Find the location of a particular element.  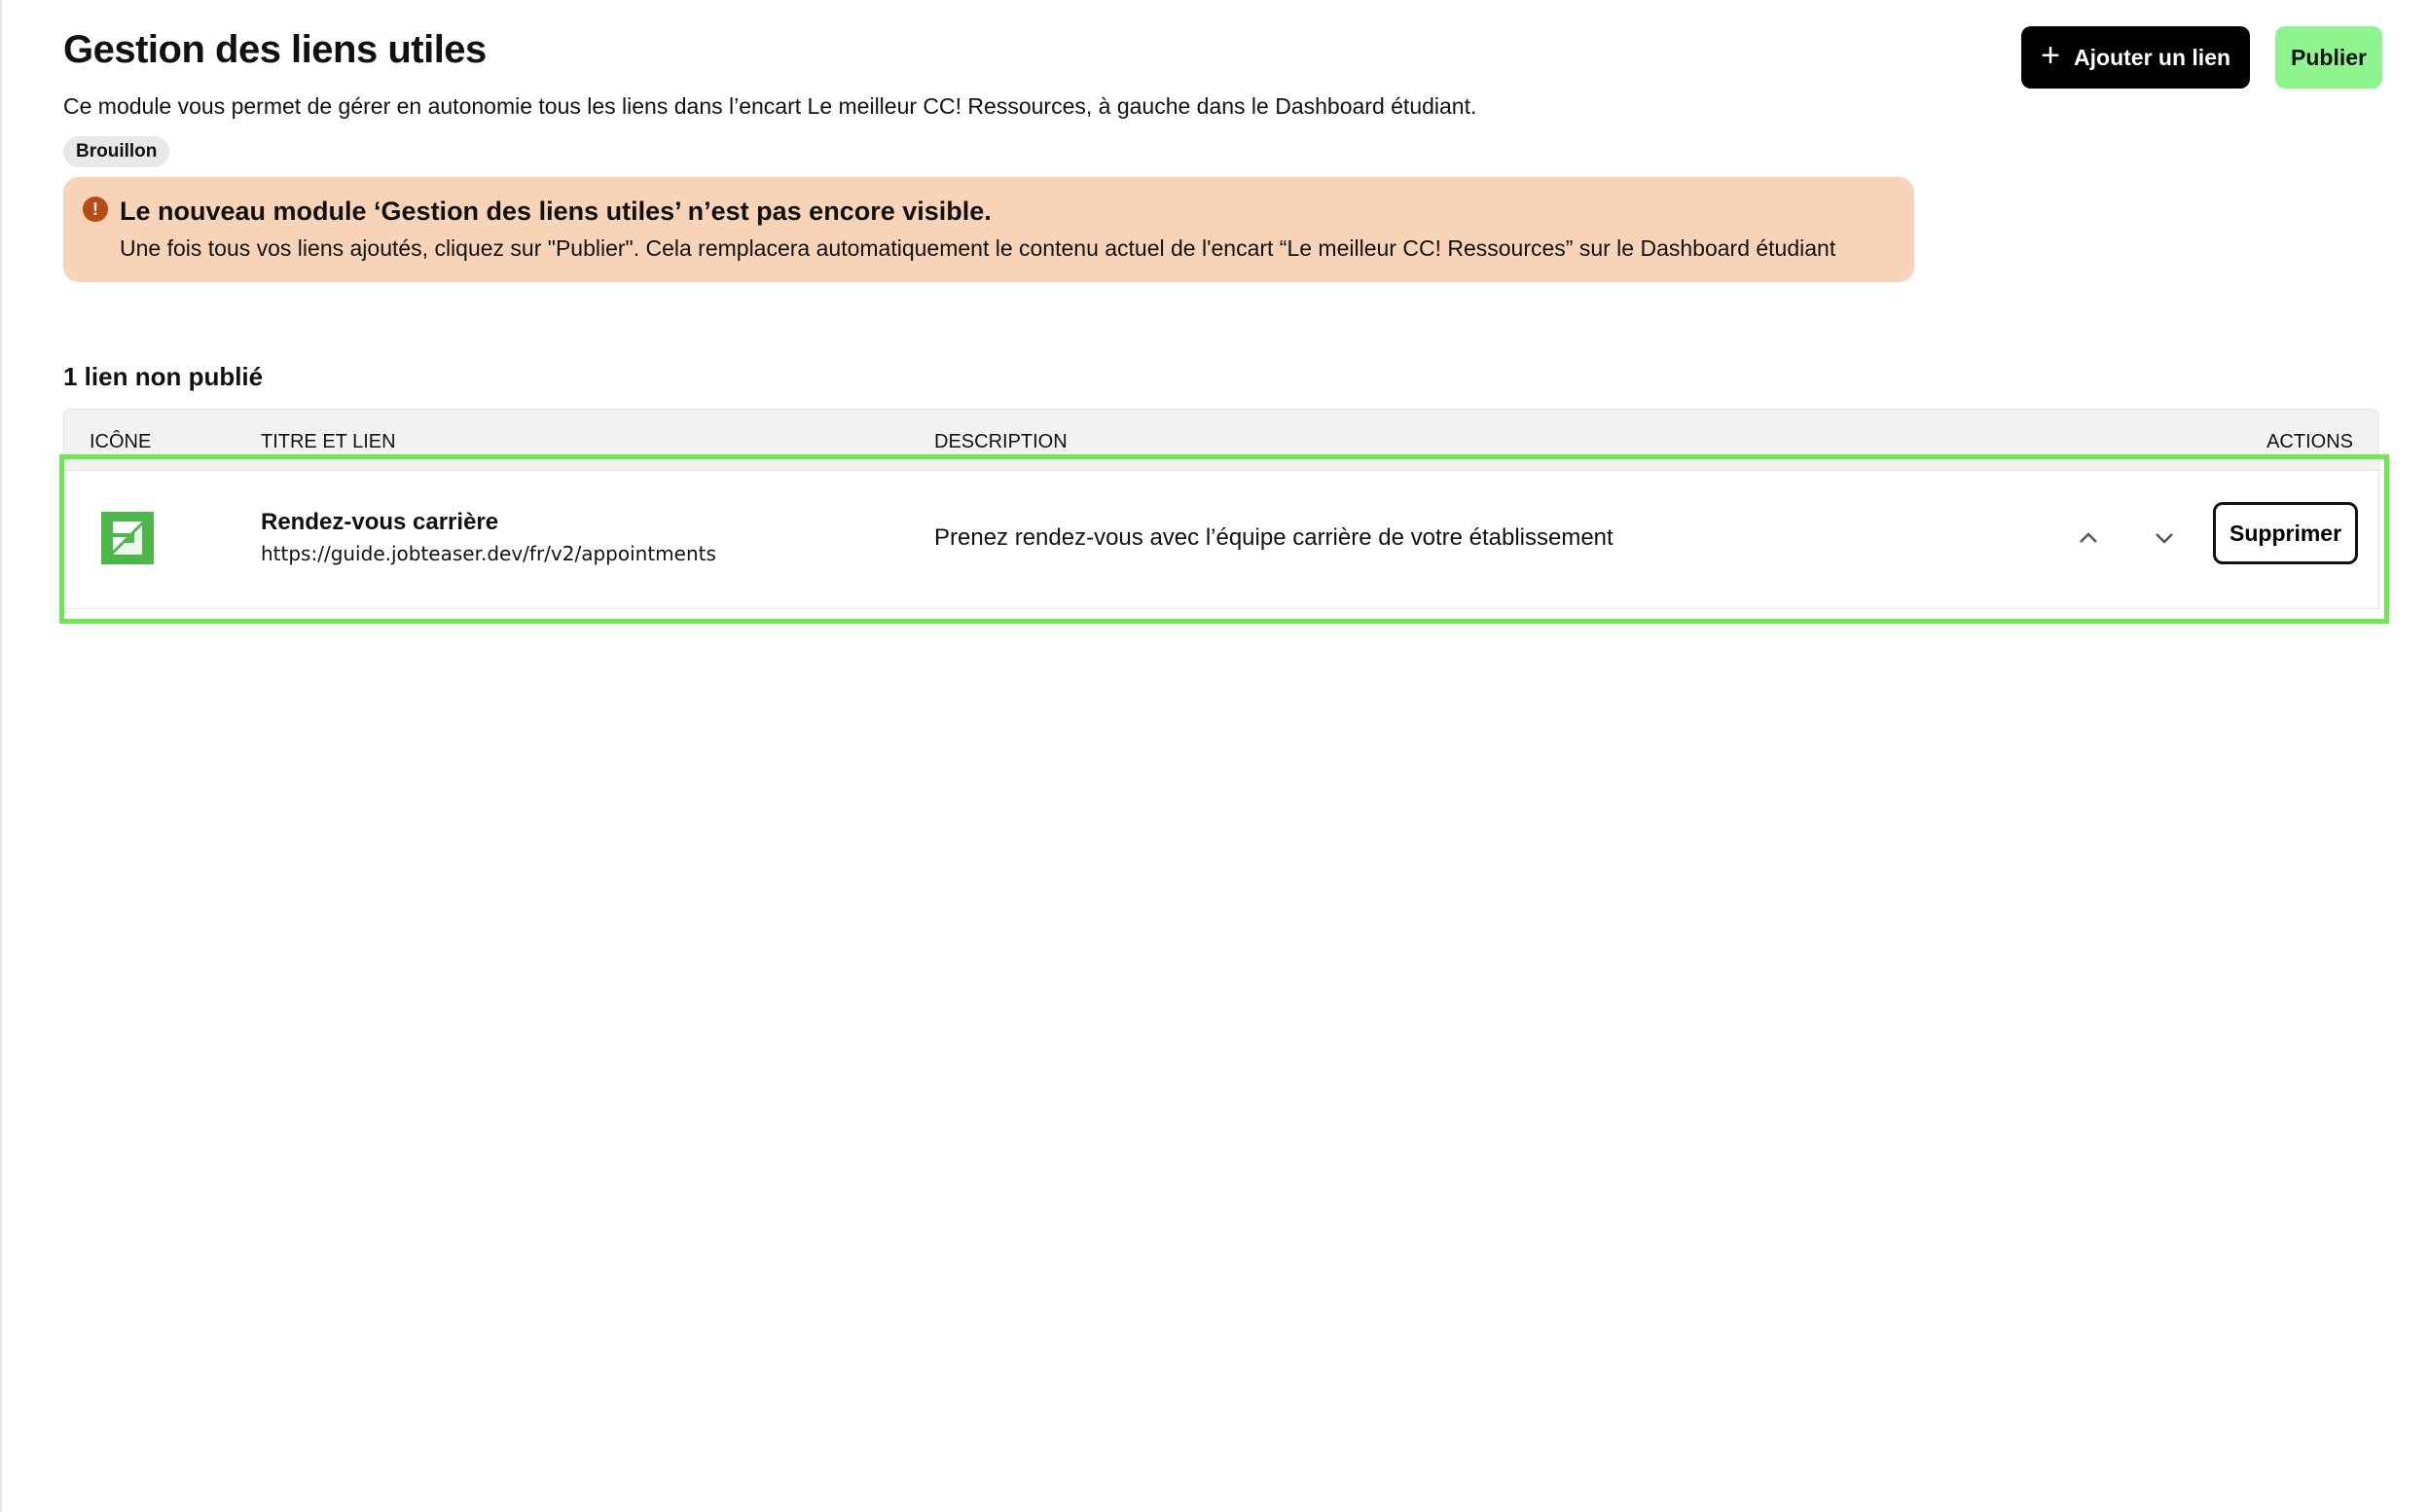

column-header-icon: ICÔNE is located at coordinates (121, 441).